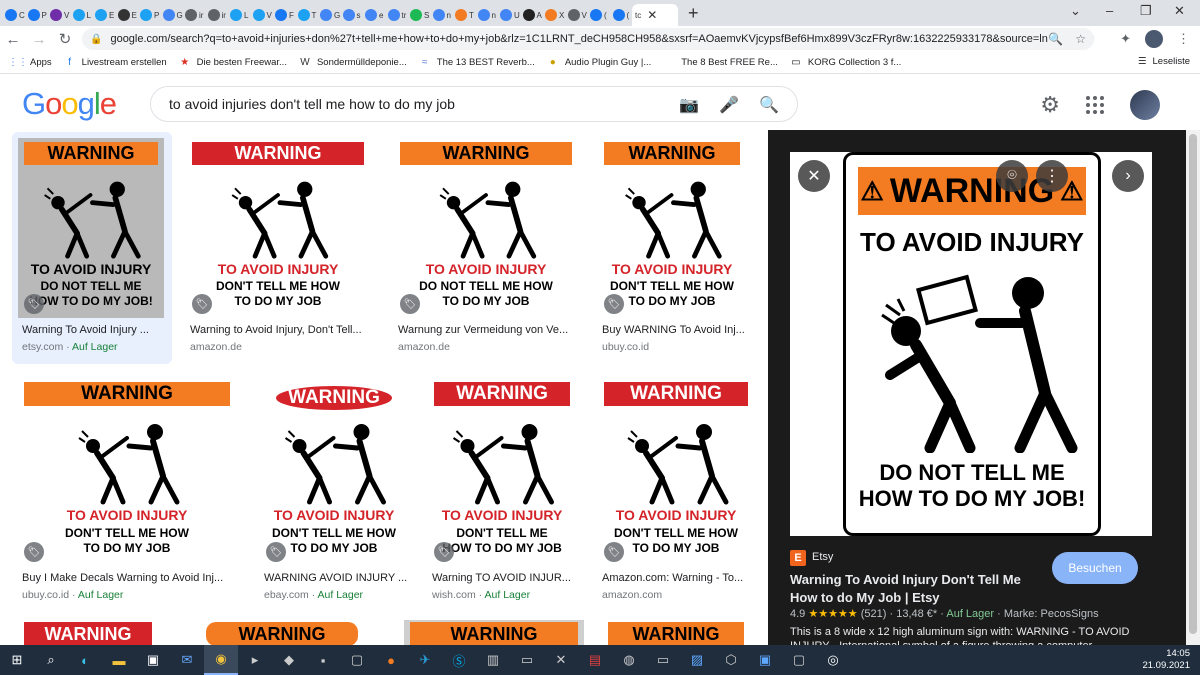  I want to click on reading-list: ☰ Leseliste, so click(1164, 61).